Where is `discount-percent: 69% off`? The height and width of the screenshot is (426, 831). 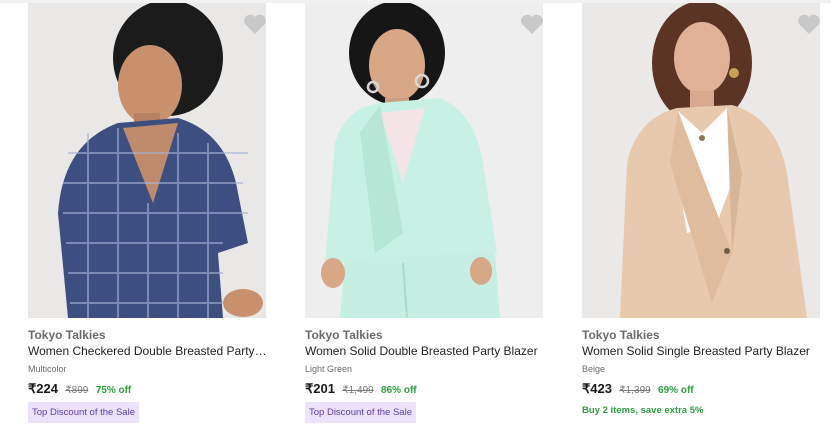 discount-percent: 69% off is located at coordinates (676, 390).